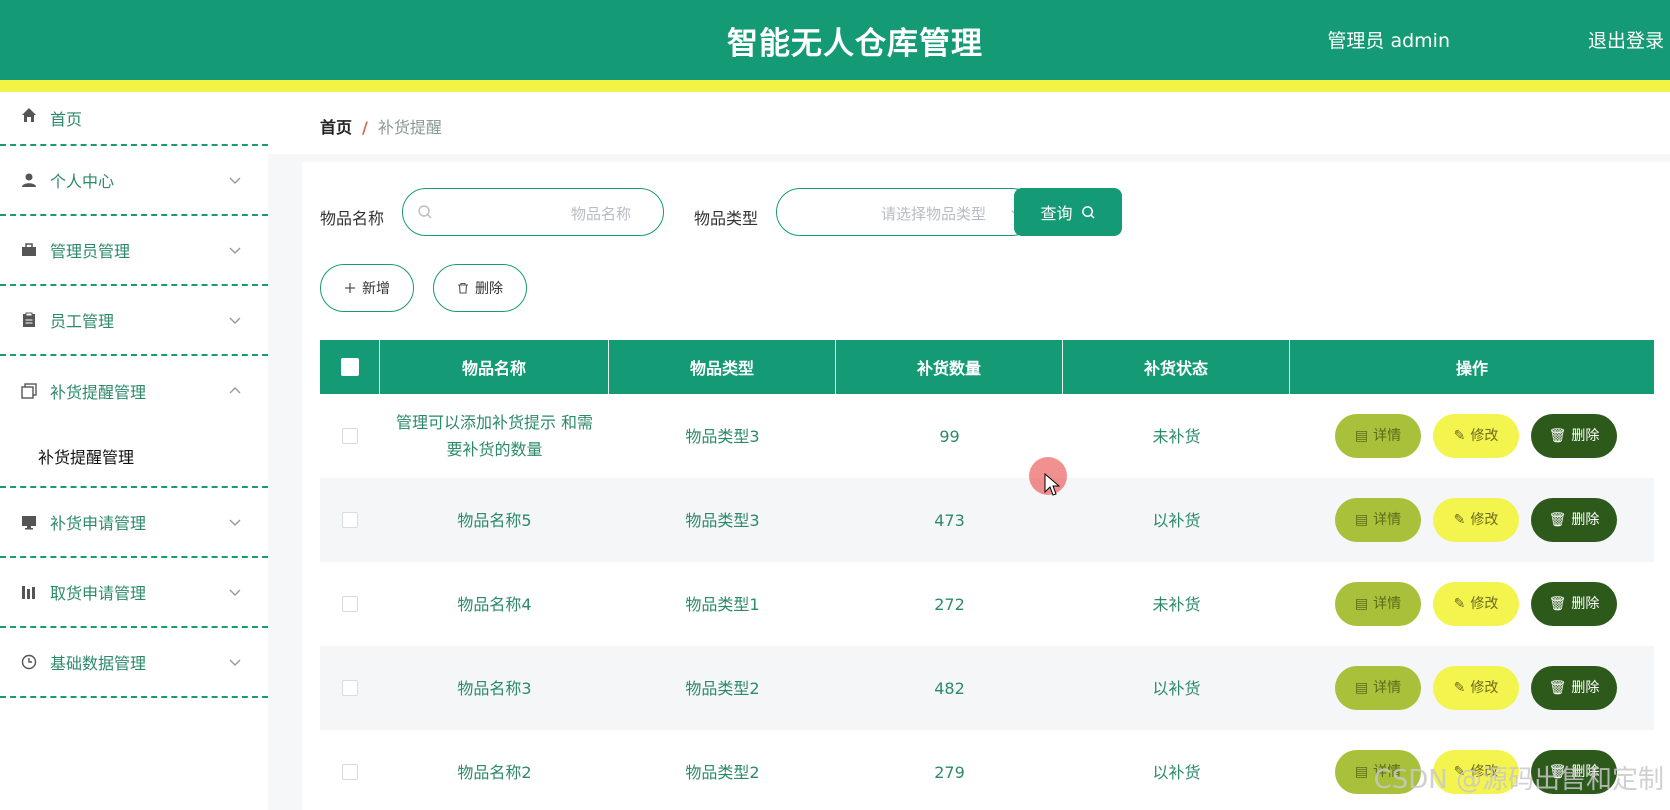  What do you see at coordinates (134, 251) in the screenshot?
I see `sidebar-item-admin: 管理员管理` at bounding box center [134, 251].